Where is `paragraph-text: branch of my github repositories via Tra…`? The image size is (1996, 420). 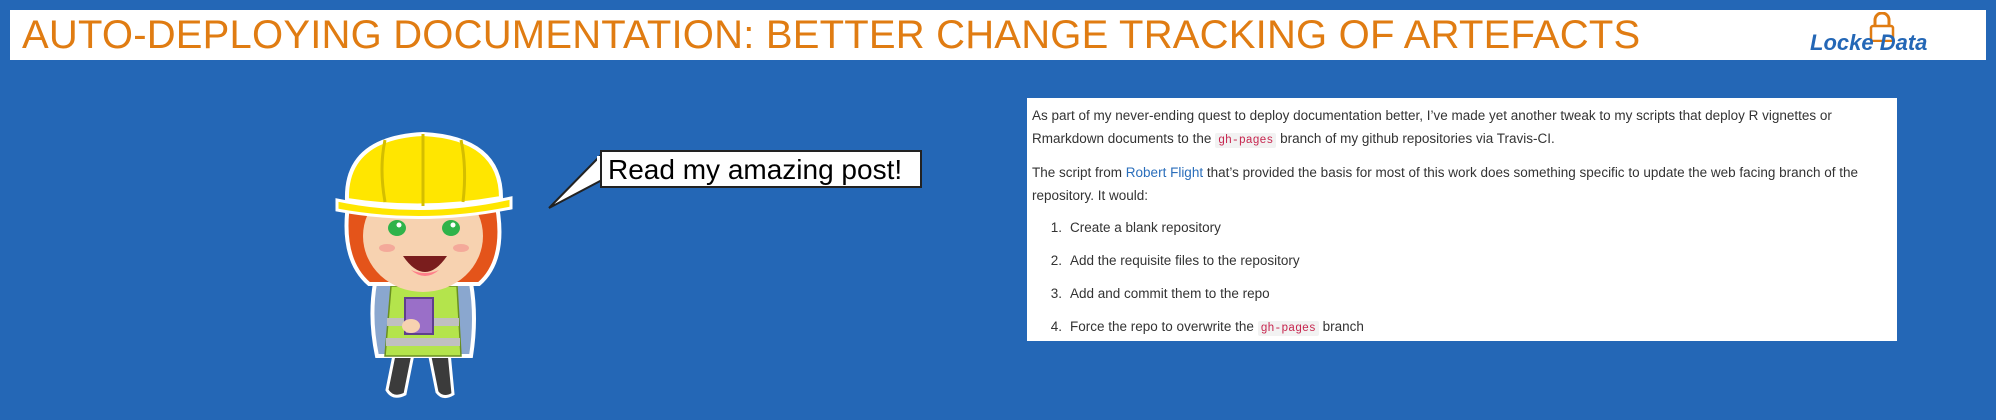 paragraph-text: branch of my github repositories via Tra… is located at coordinates (1417, 138).